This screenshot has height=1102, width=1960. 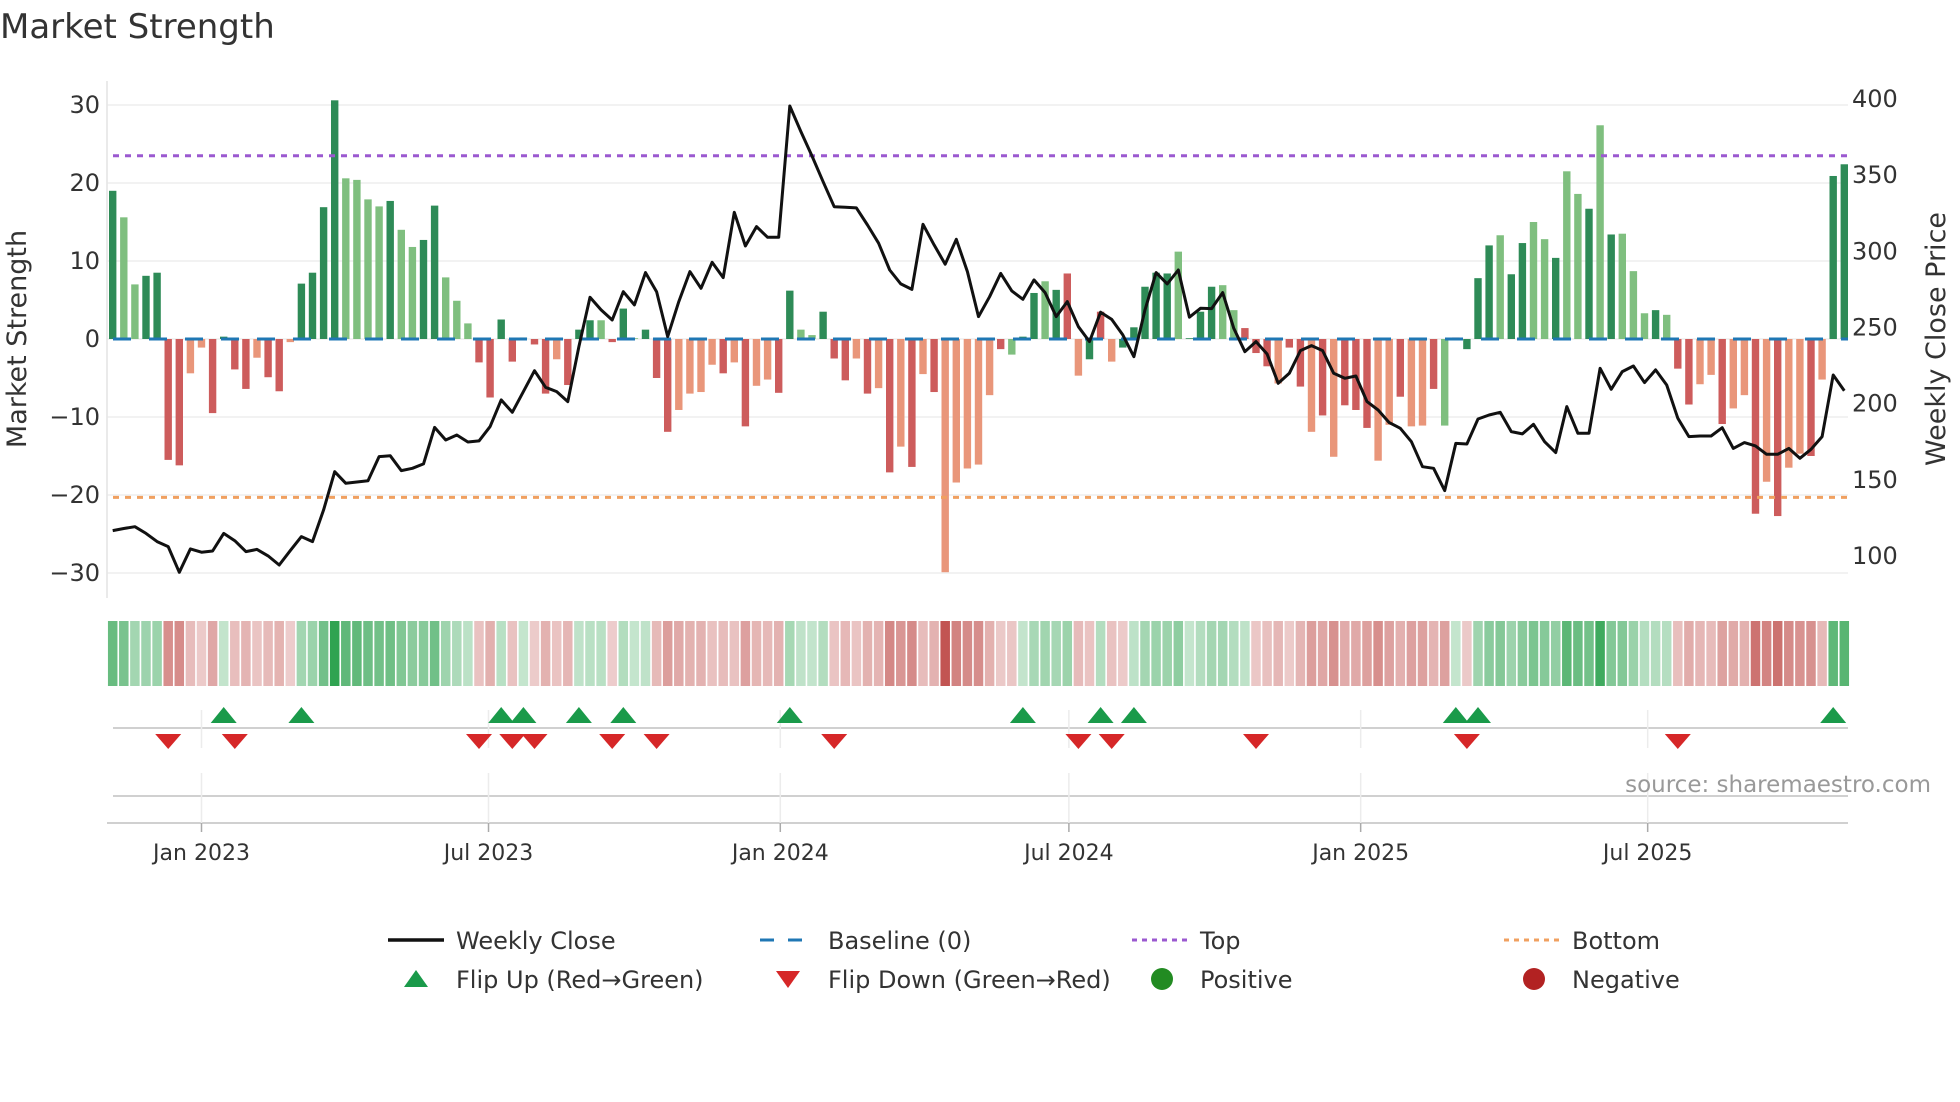 What do you see at coordinates (1222, 980) in the screenshot?
I see `legend-item: Positive` at bounding box center [1222, 980].